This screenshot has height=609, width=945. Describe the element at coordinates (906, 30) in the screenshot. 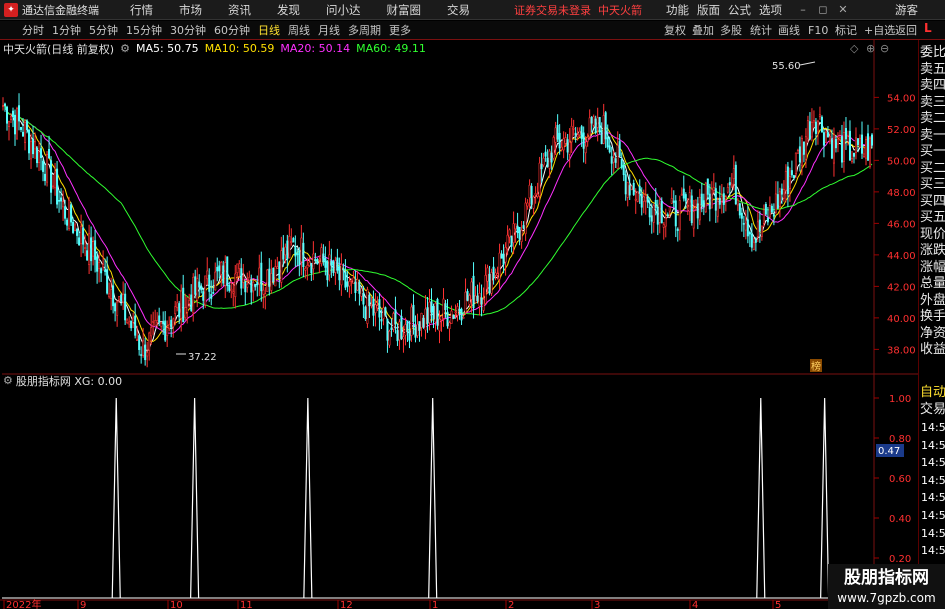

I see `back-button: 返回` at that location.